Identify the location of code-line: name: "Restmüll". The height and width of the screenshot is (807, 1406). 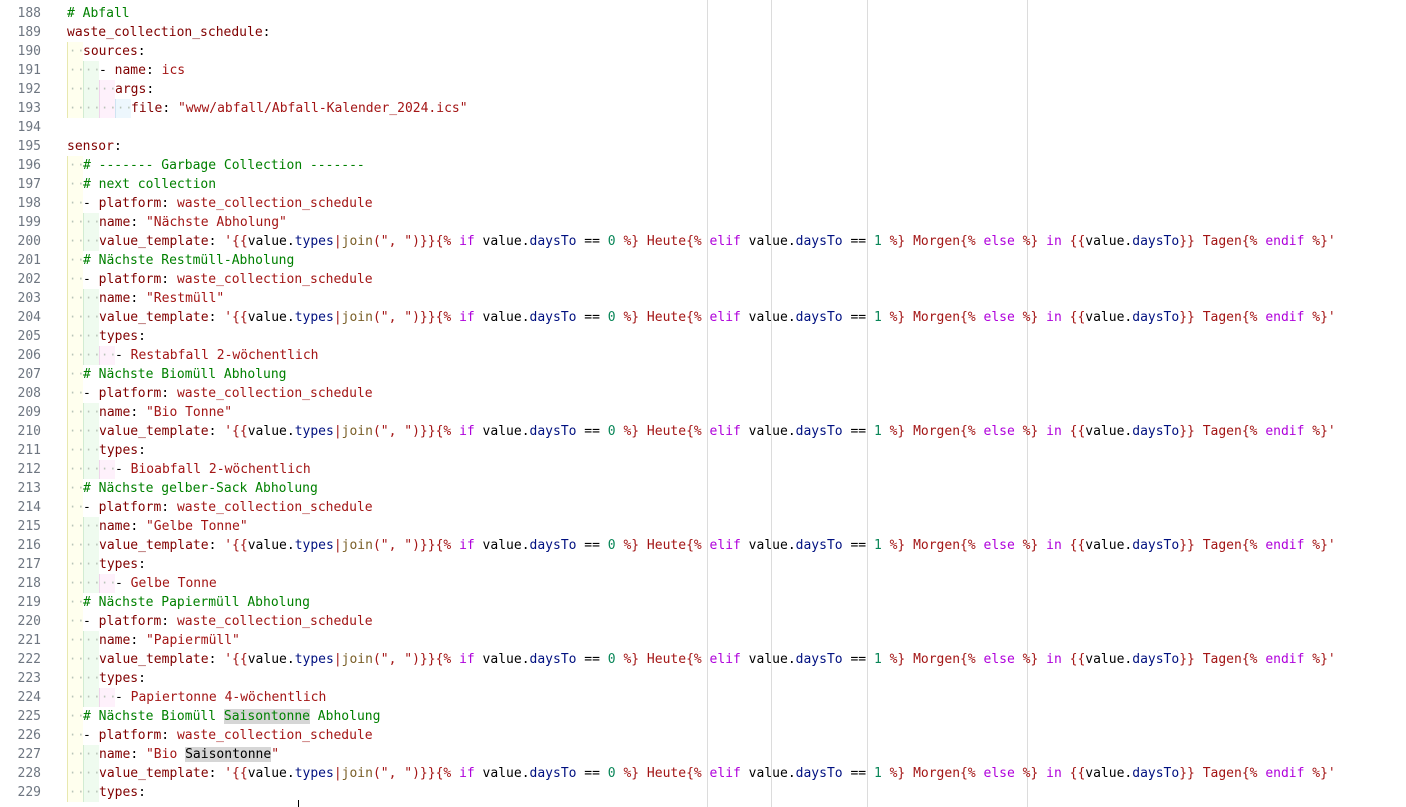
(145, 298).